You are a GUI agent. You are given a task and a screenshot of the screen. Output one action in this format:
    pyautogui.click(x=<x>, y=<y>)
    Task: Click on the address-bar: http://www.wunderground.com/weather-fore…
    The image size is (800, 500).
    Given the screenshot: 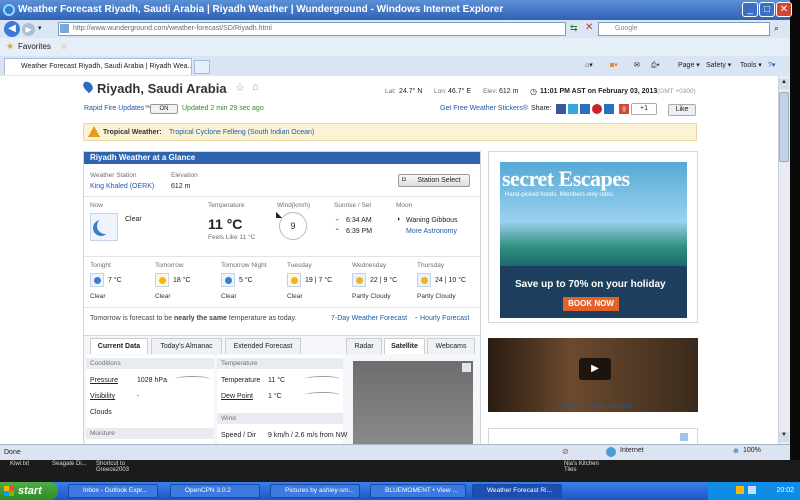 What is the action you would take?
    pyautogui.click(x=312, y=29)
    